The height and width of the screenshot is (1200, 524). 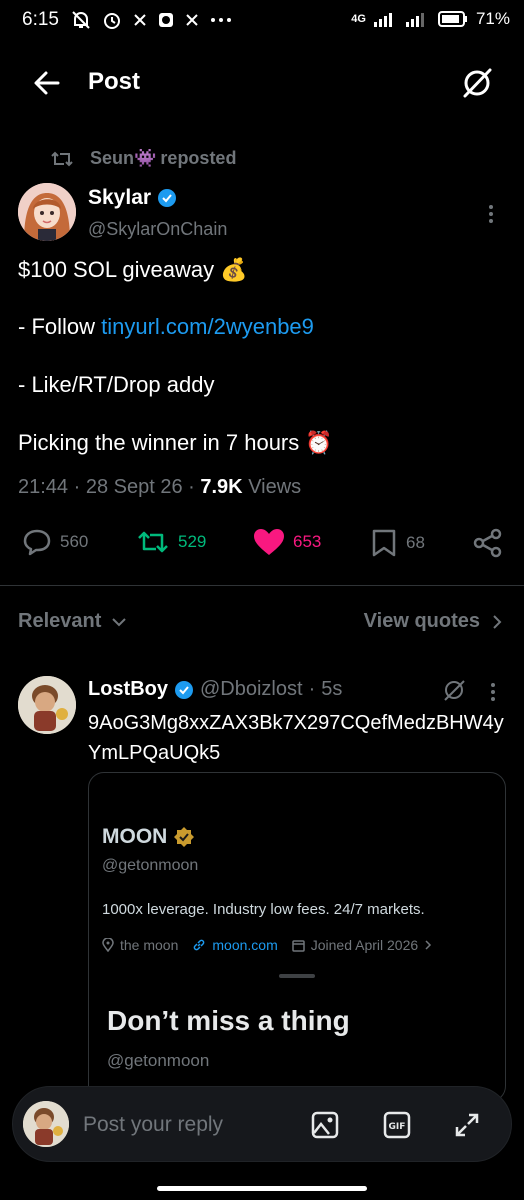 I want to click on reply-grok-button, so click(x=454, y=690).